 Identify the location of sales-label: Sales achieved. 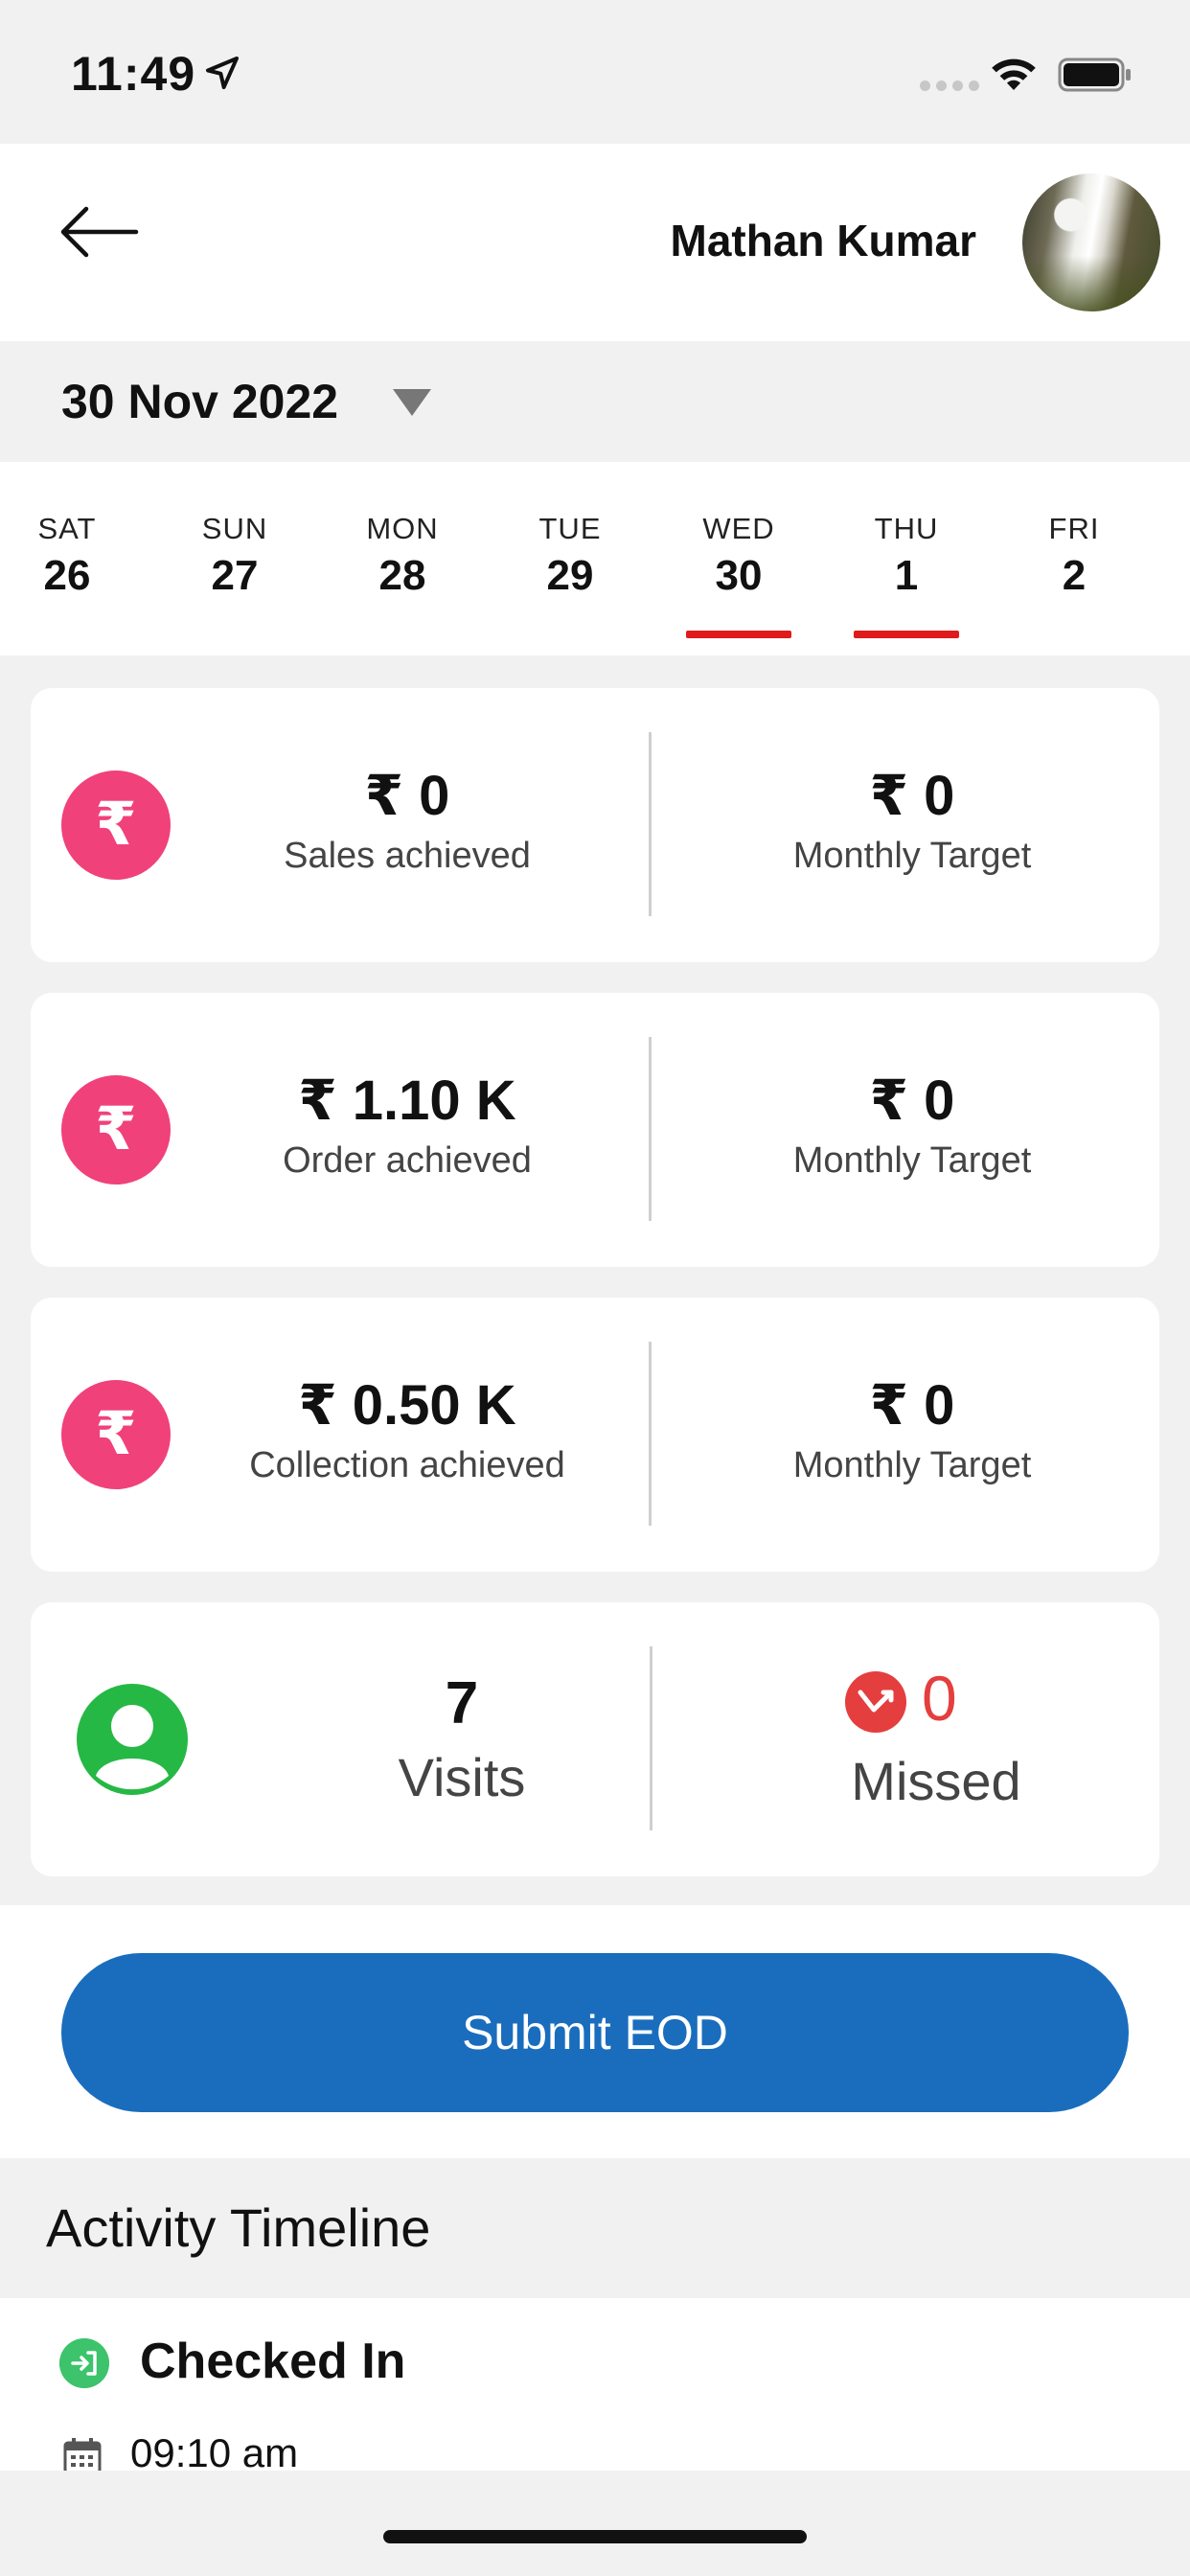
(408, 856).